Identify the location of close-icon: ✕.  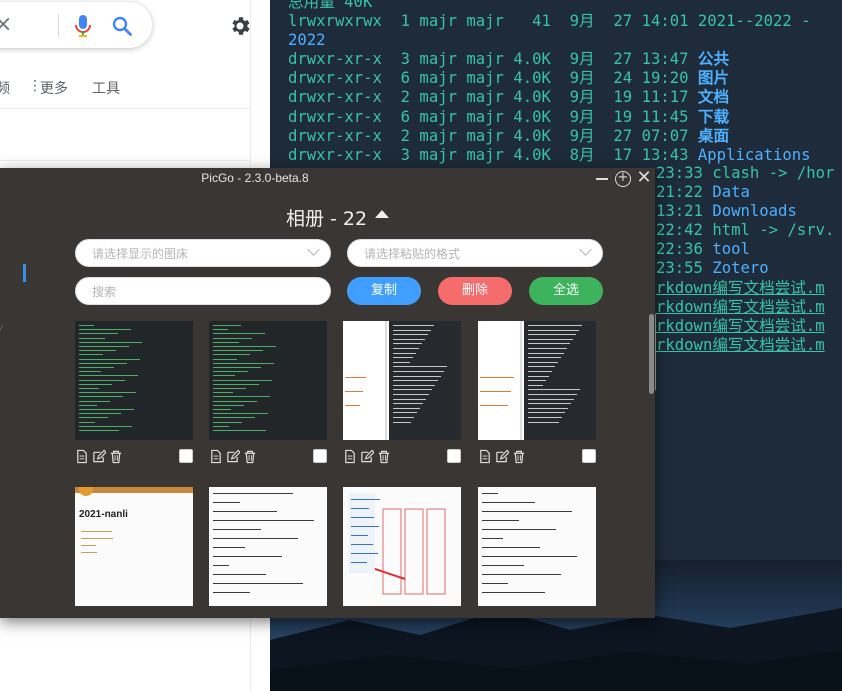
(644, 178).